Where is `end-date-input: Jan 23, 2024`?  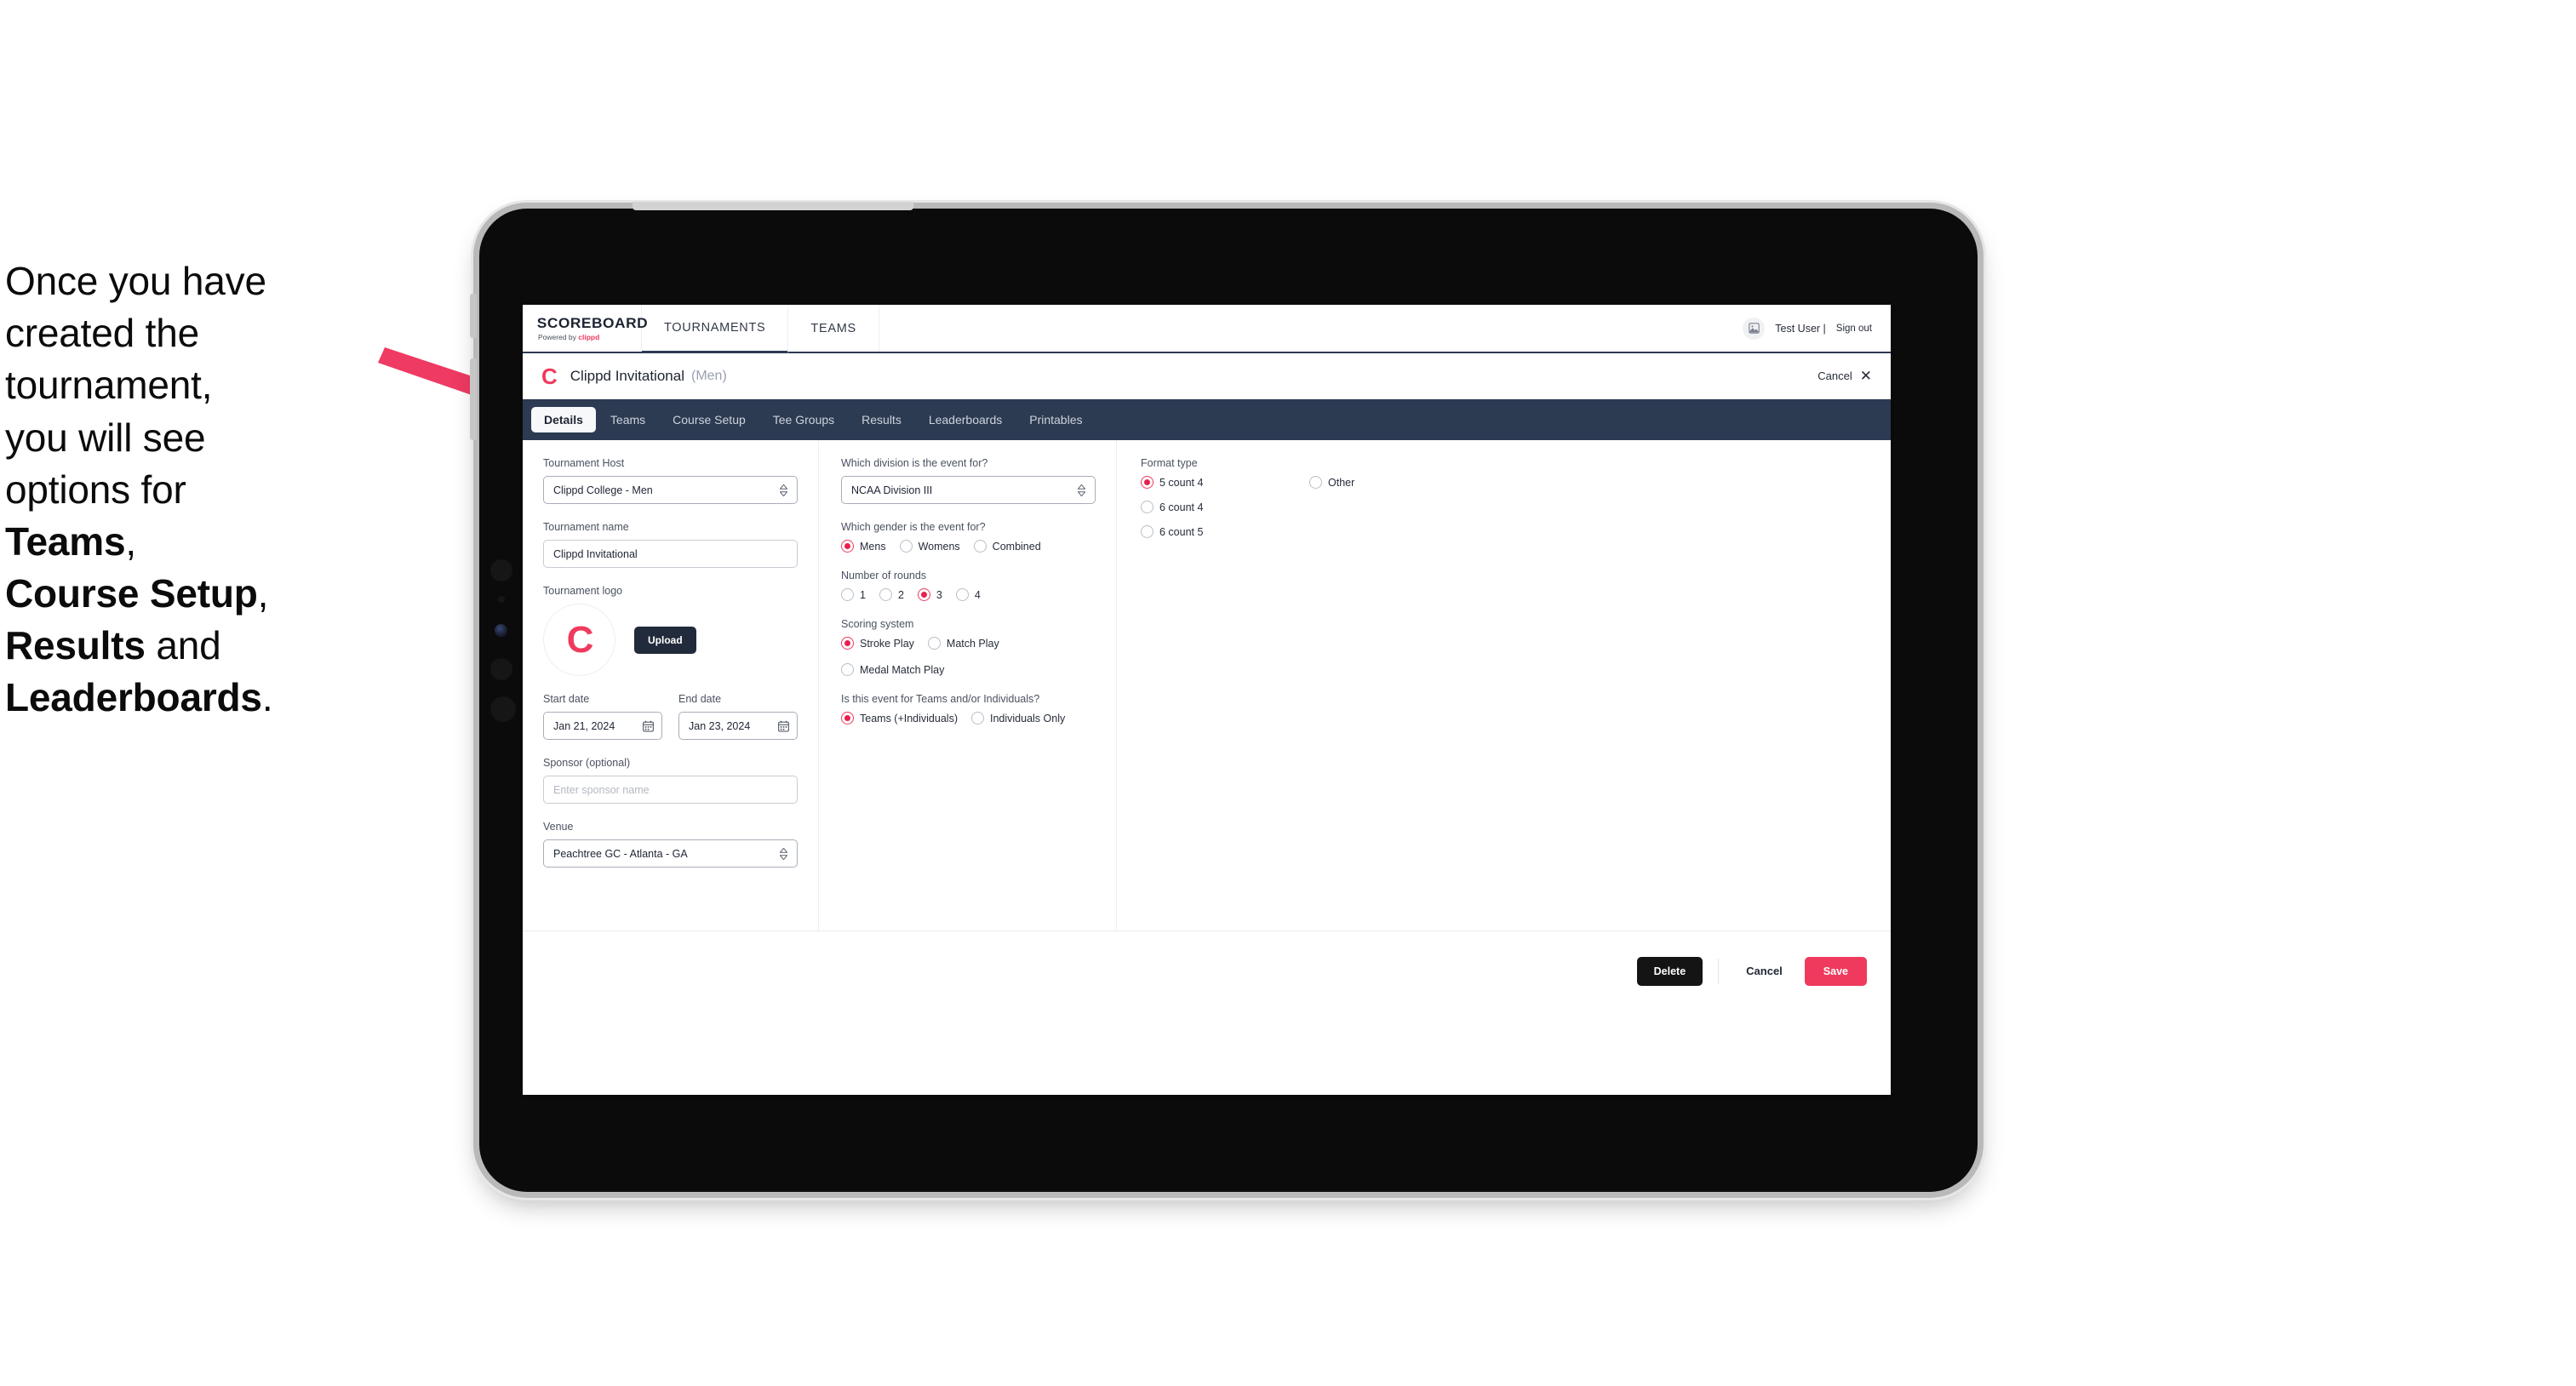 end-date-input: Jan 23, 2024 is located at coordinates (738, 726).